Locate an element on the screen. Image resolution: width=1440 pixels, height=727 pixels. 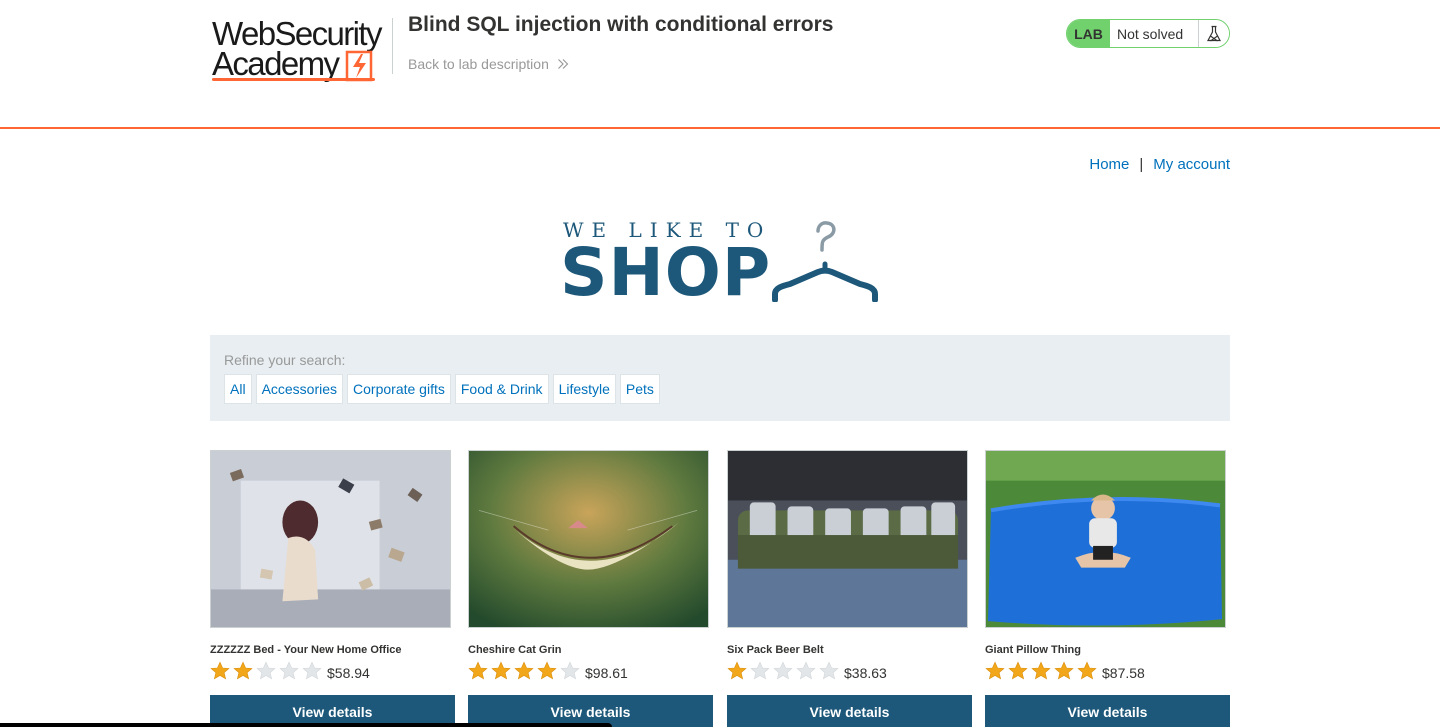
back-link-label: Back to lab description is located at coordinates (478, 64).